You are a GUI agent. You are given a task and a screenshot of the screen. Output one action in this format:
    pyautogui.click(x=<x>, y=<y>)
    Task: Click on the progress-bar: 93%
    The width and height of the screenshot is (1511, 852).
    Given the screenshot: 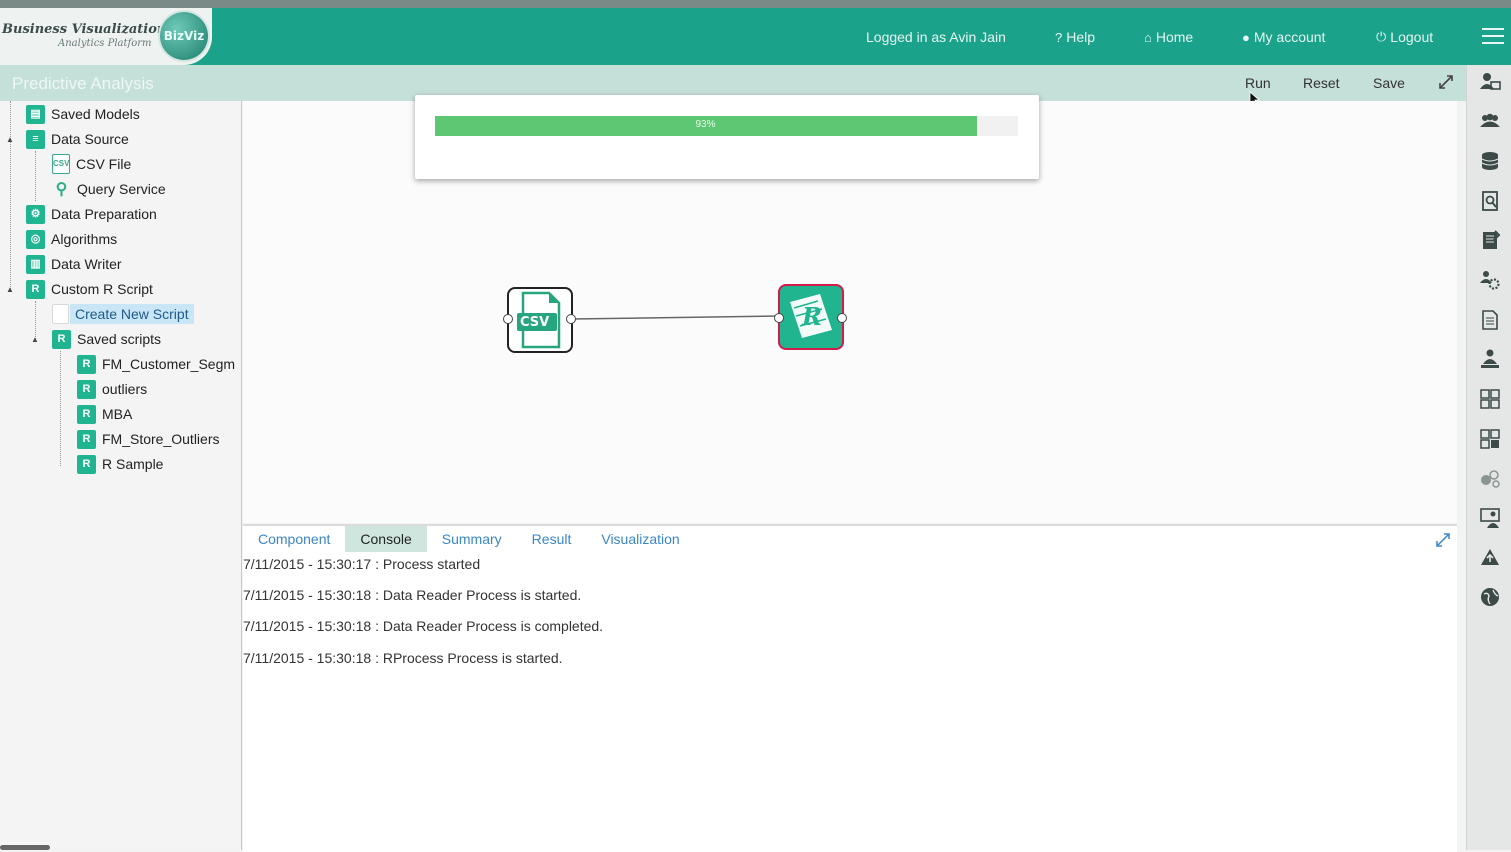 What is the action you would take?
    pyautogui.click(x=726, y=126)
    